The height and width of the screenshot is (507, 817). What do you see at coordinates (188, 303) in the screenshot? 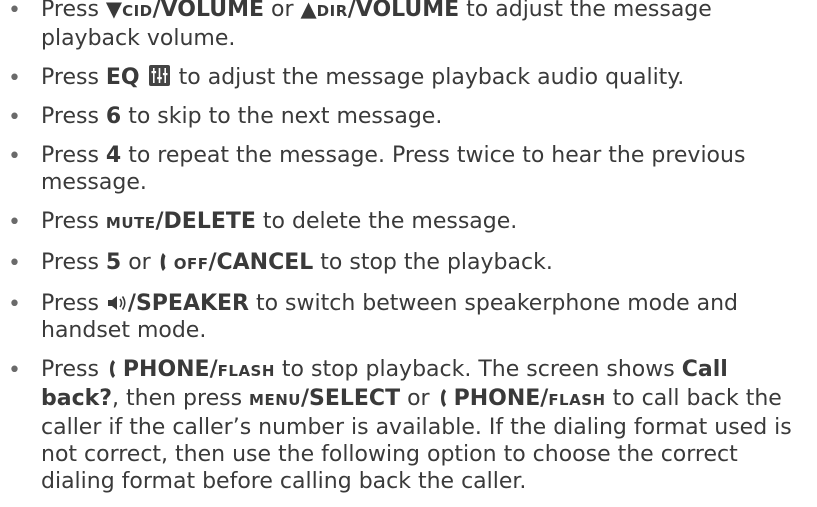
I see `key-speaker: /SPEAKER` at bounding box center [188, 303].